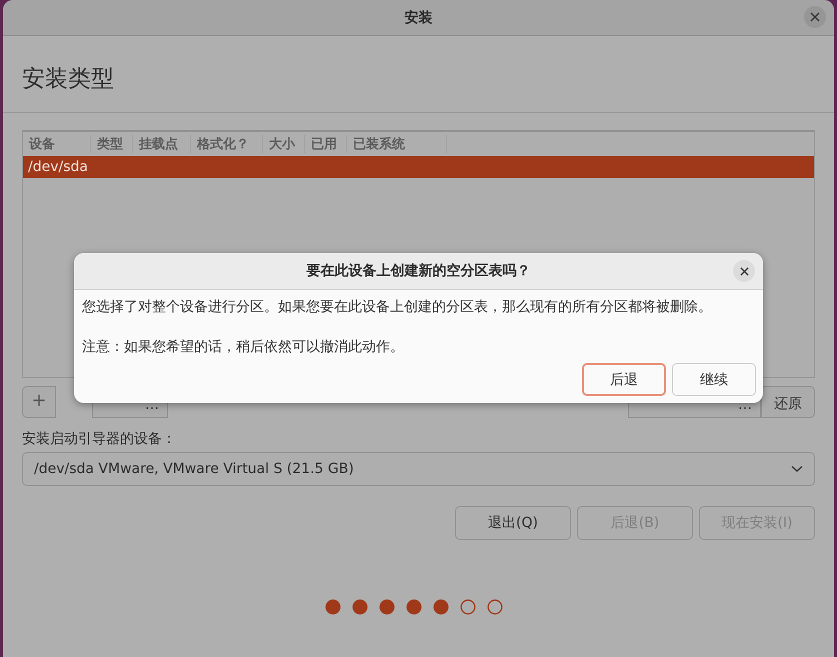 This screenshot has width=837, height=657. Describe the element at coordinates (513, 523) in the screenshot. I see `quit-button: 退出(Q)` at that location.